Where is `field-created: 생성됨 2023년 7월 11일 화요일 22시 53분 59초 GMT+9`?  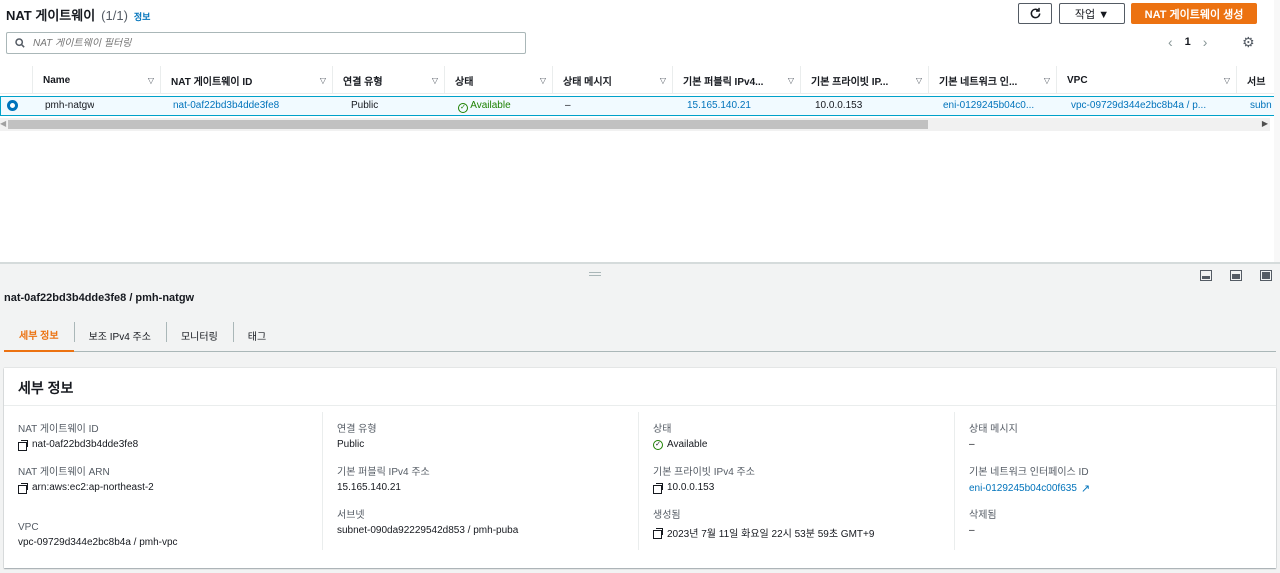 field-created: 생성됨 2023년 7월 11일 화요일 22시 53분 59초 GMT+9 is located at coordinates (763, 523).